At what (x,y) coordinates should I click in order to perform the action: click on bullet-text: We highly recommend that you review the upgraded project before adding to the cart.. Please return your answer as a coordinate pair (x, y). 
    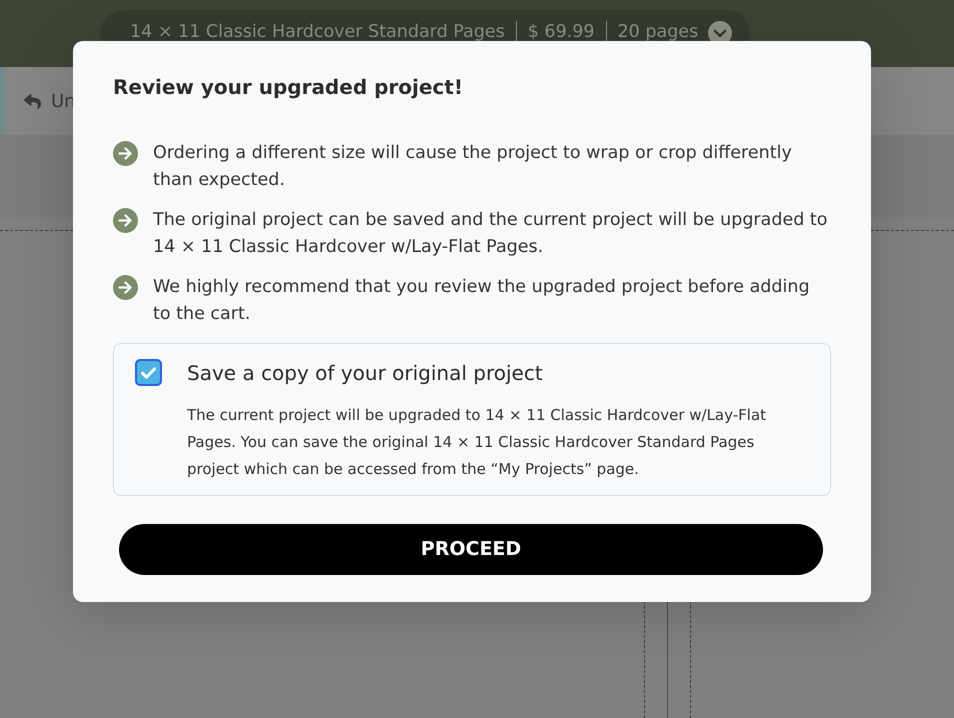
    Looking at the image, I should click on (482, 301).